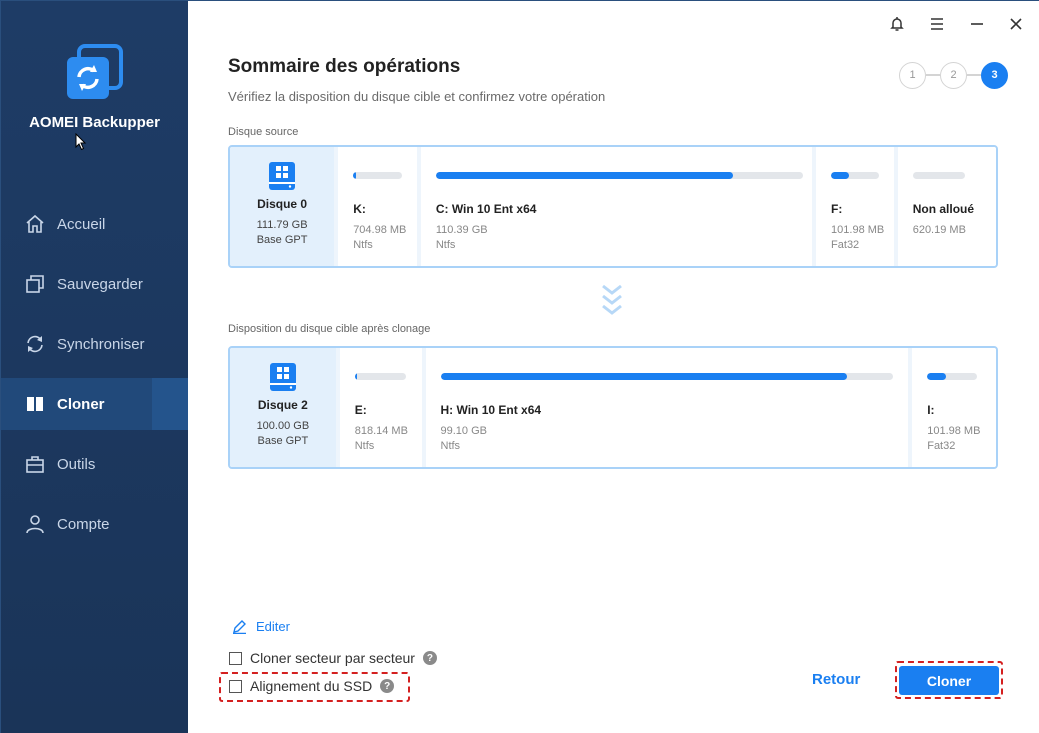 The image size is (1039, 733). What do you see at coordinates (35, 344) in the screenshot?
I see `sync-icon` at bounding box center [35, 344].